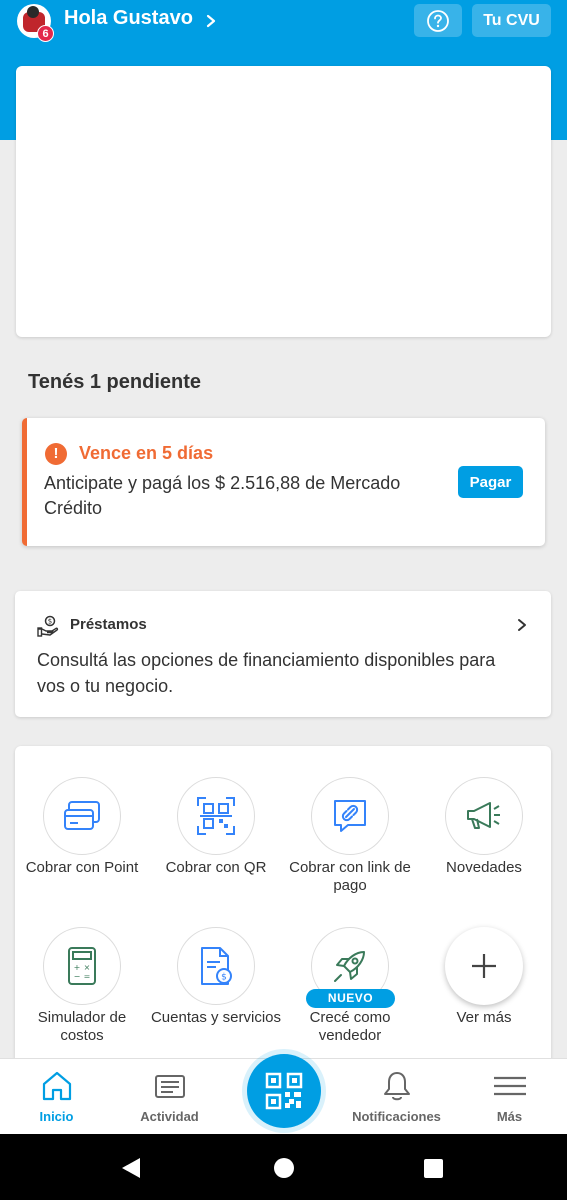 This screenshot has height=1200, width=567. Describe the element at coordinates (216, 816) in the screenshot. I see `qr-icon` at that location.